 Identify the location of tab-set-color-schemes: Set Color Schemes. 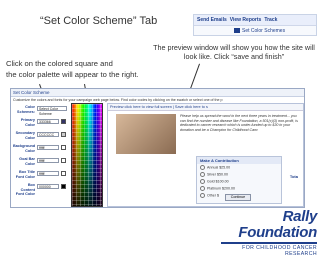
(255, 30).